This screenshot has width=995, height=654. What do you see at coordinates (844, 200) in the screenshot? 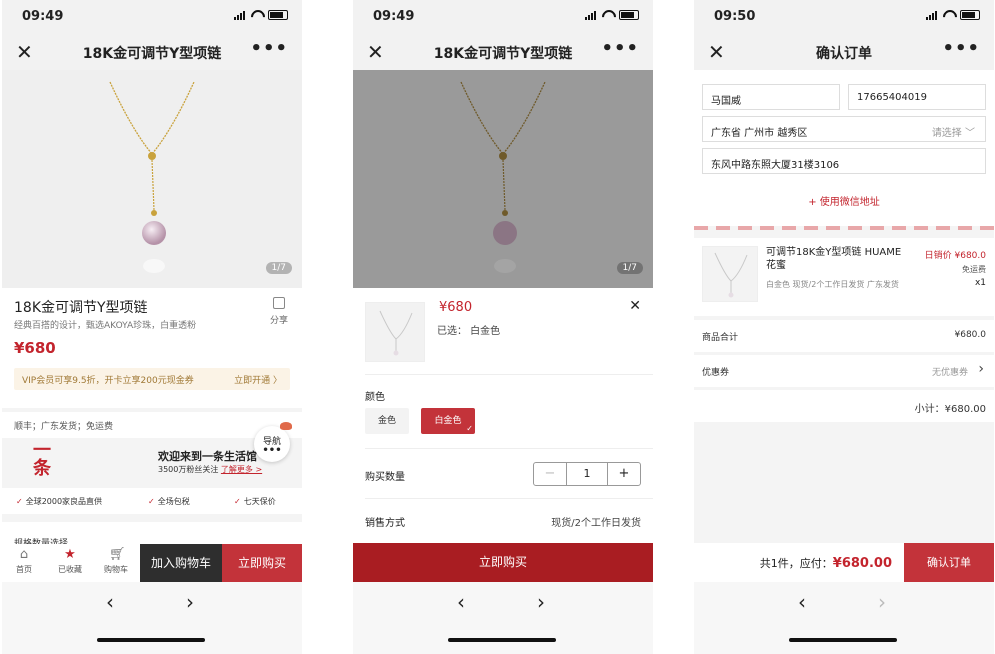
I see `use-wechat-address-button: + 使用微信地址` at bounding box center [844, 200].